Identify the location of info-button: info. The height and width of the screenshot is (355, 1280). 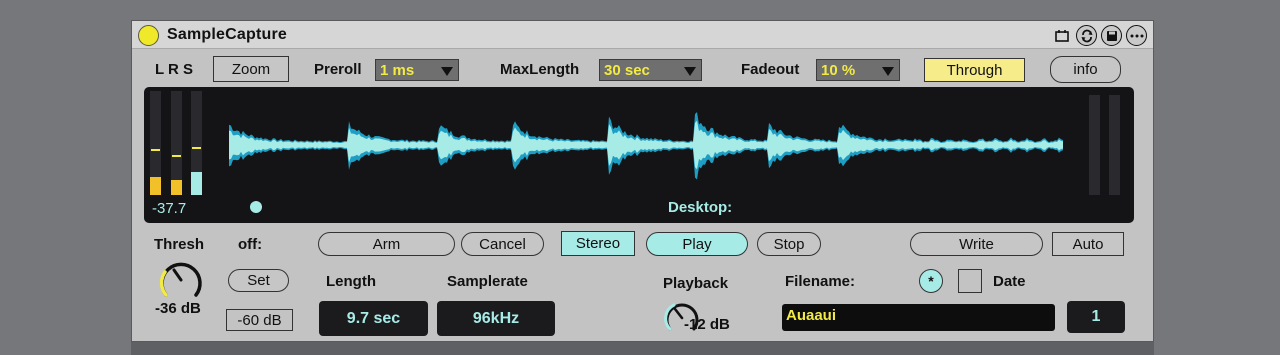
(1085, 69).